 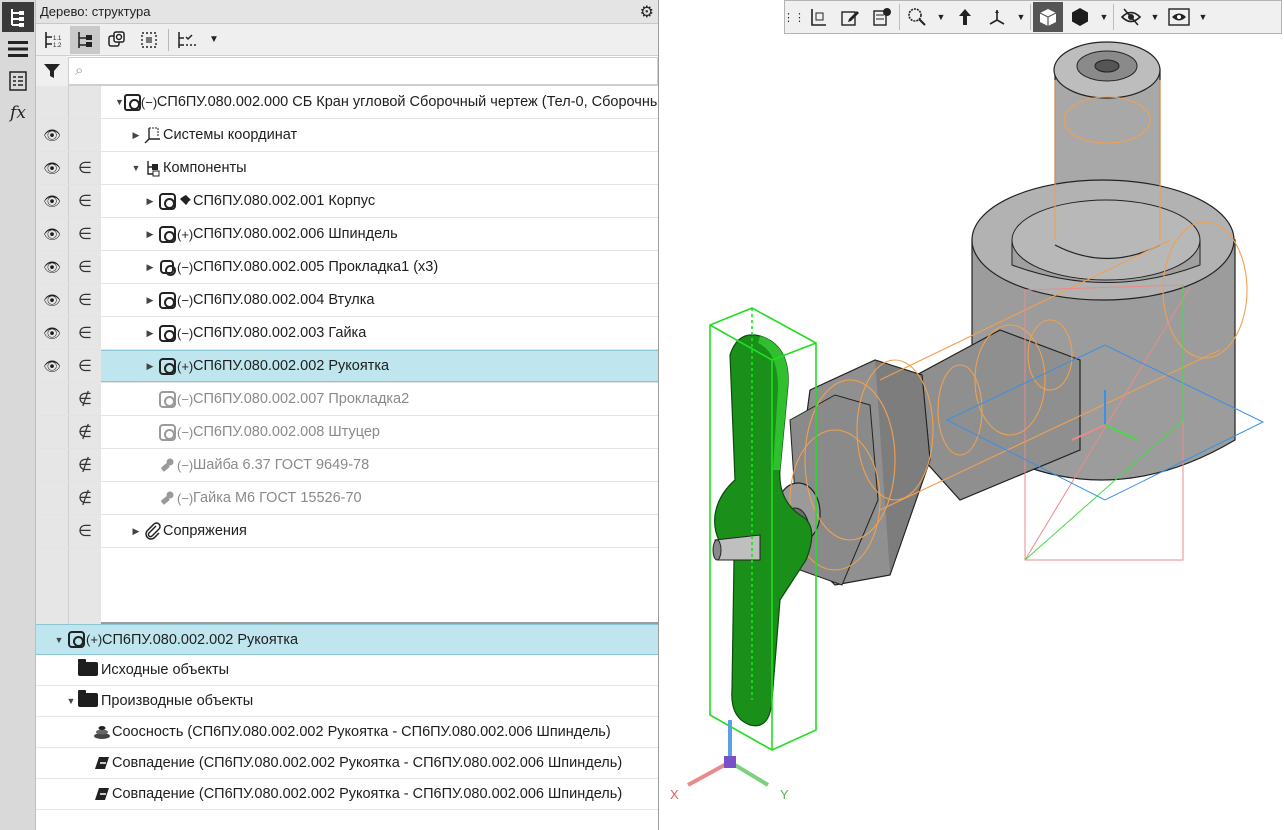 I want to click on tree-structure-view-icon, so click(x=85, y=39).